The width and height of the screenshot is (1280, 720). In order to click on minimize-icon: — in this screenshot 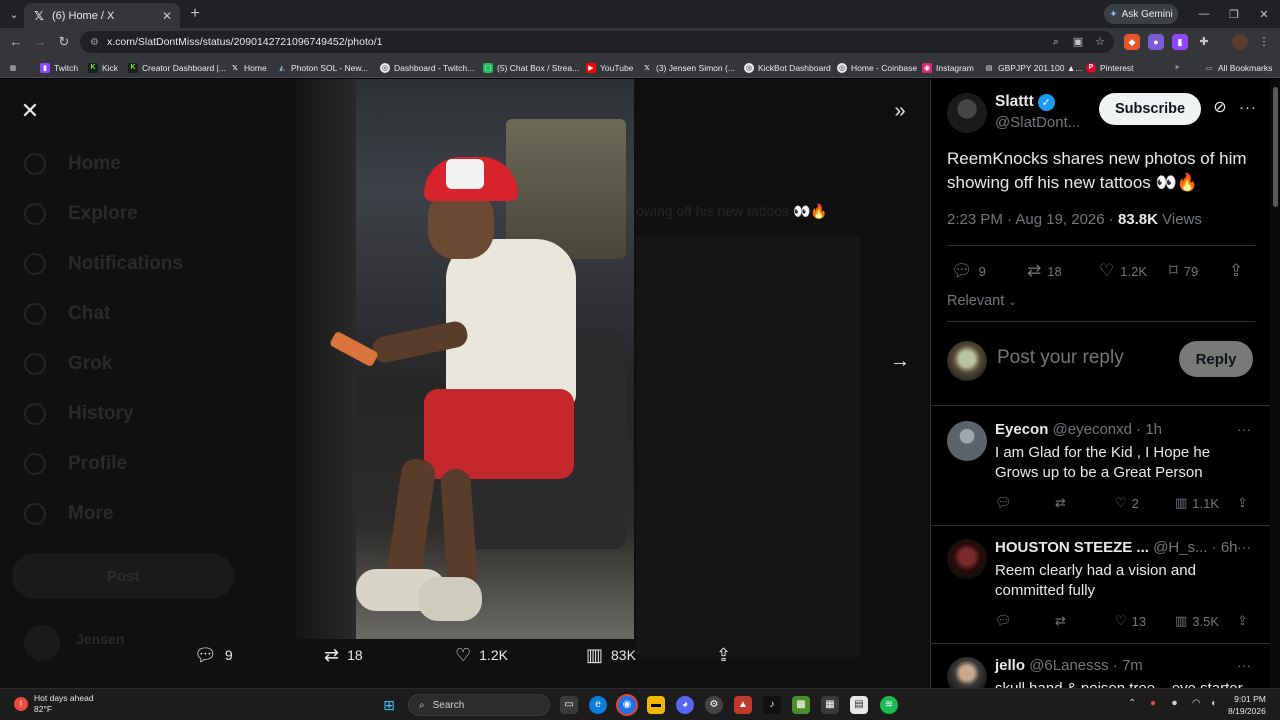, I will do `click(1204, 14)`.